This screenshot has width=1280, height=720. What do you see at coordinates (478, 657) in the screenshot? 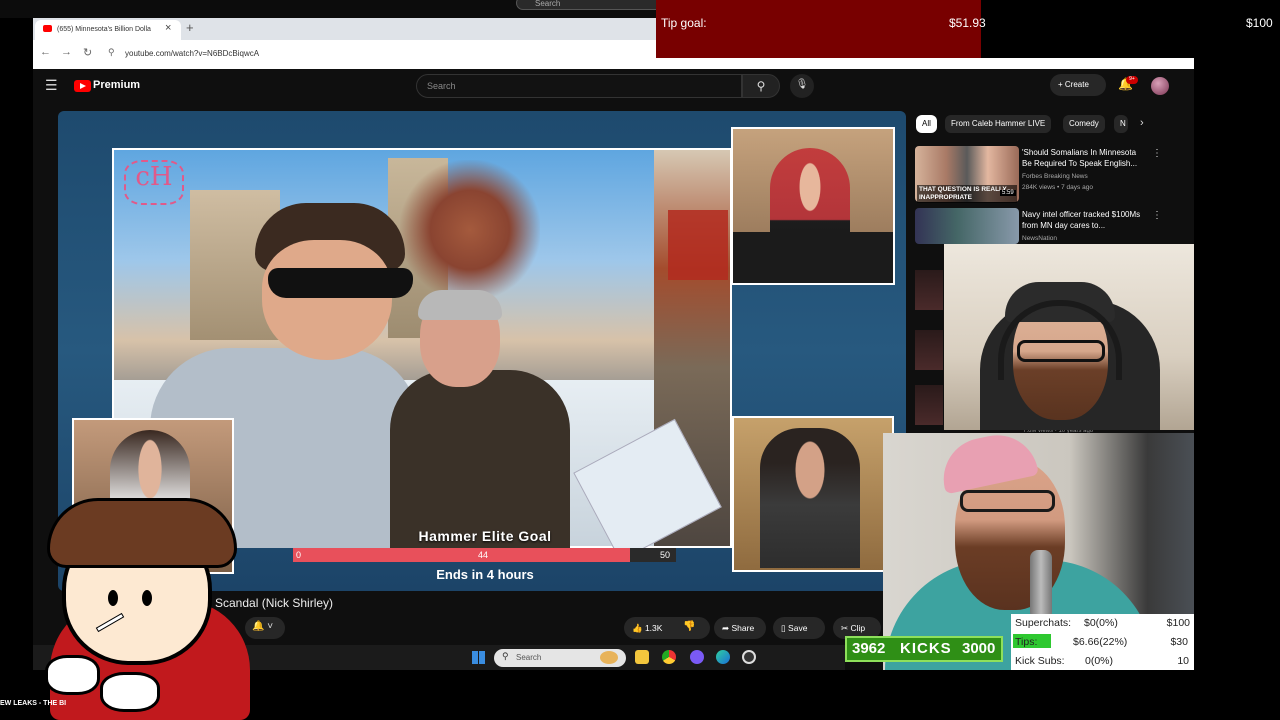
I see `windows-start-icon` at bounding box center [478, 657].